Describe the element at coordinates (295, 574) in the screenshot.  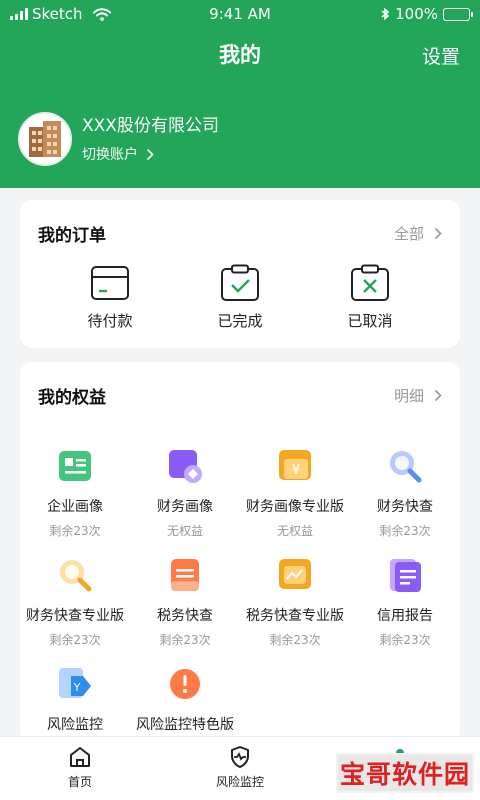
I see `tax-search-pro-icon` at that location.